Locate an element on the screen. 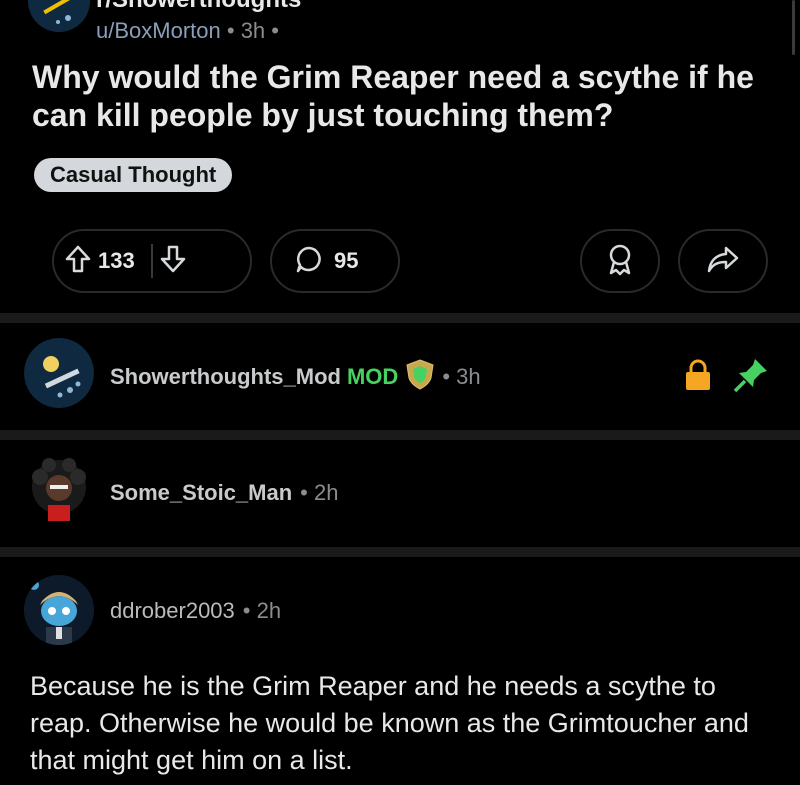  mod-badge: MOD is located at coordinates (372, 376).